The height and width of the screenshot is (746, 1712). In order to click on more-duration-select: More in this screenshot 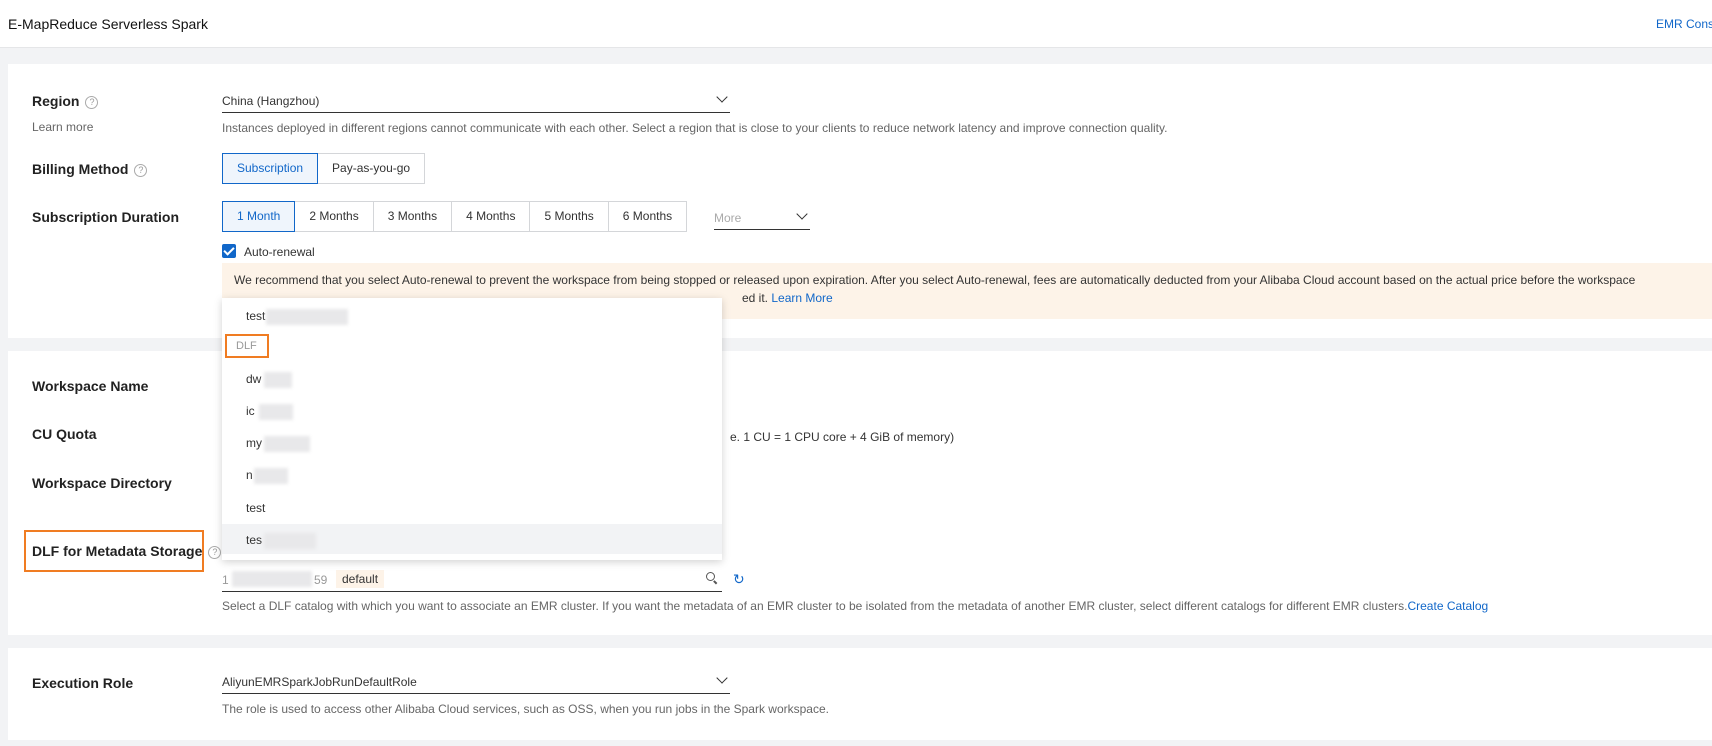, I will do `click(762, 217)`.